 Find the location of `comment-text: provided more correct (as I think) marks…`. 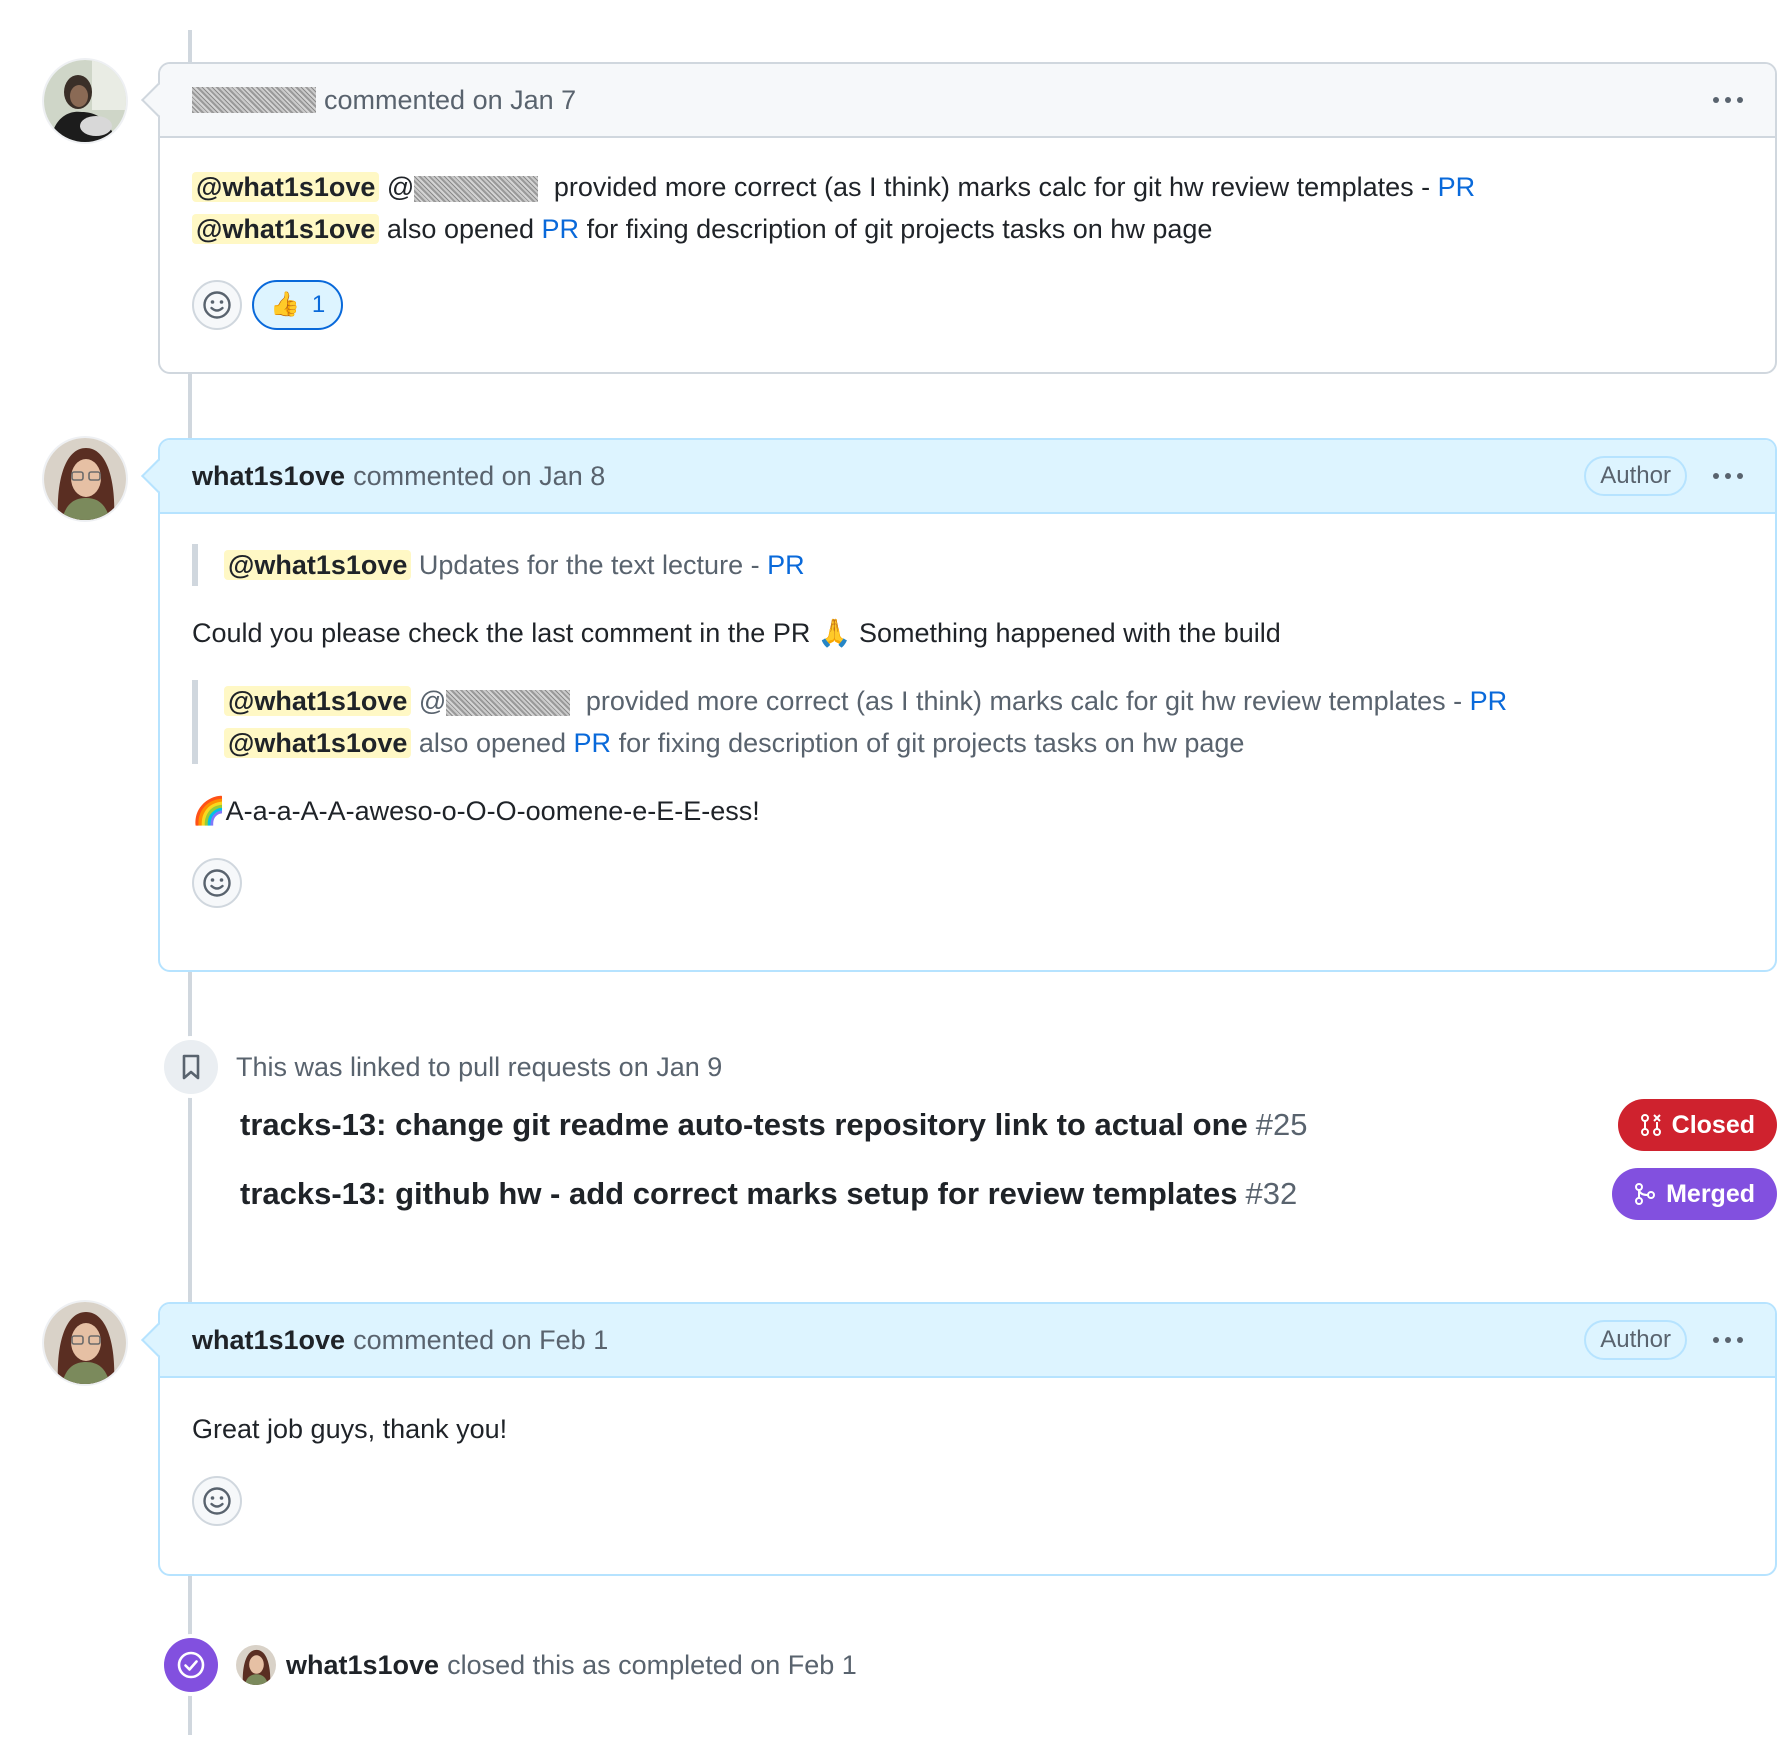

comment-text: provided more correct (as I think) marks… is located at coordinates (992, 187).